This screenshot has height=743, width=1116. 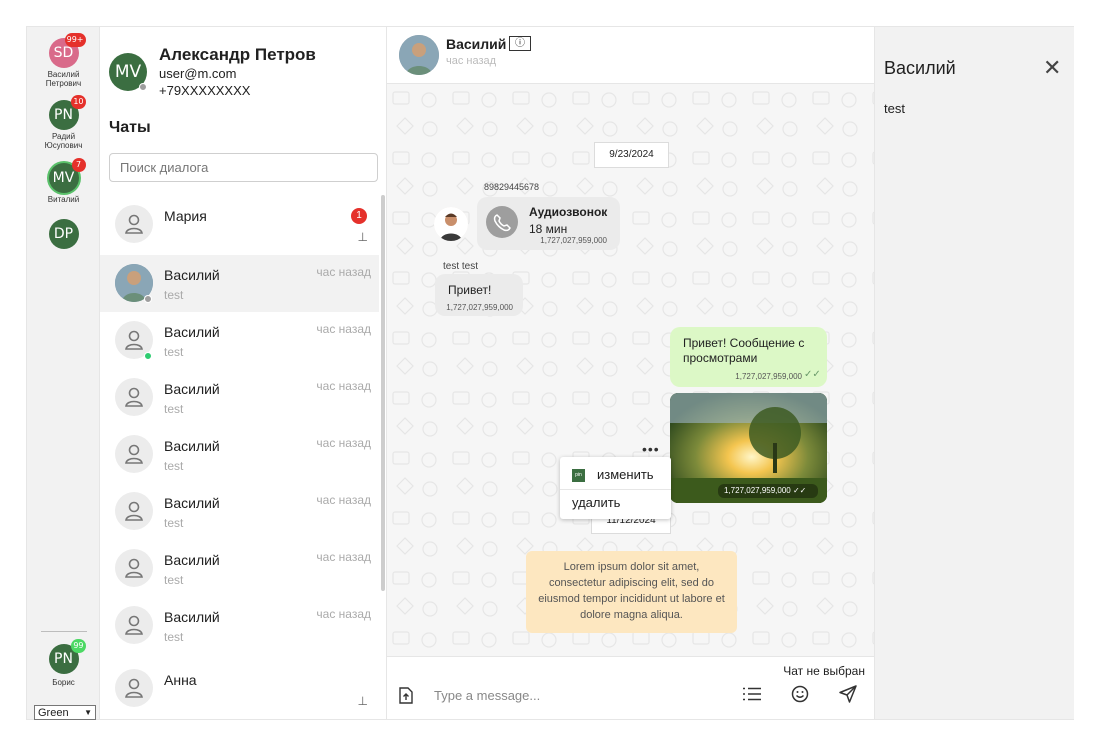 I want to click on unread-badge: 7, so click(x=78, y=165).